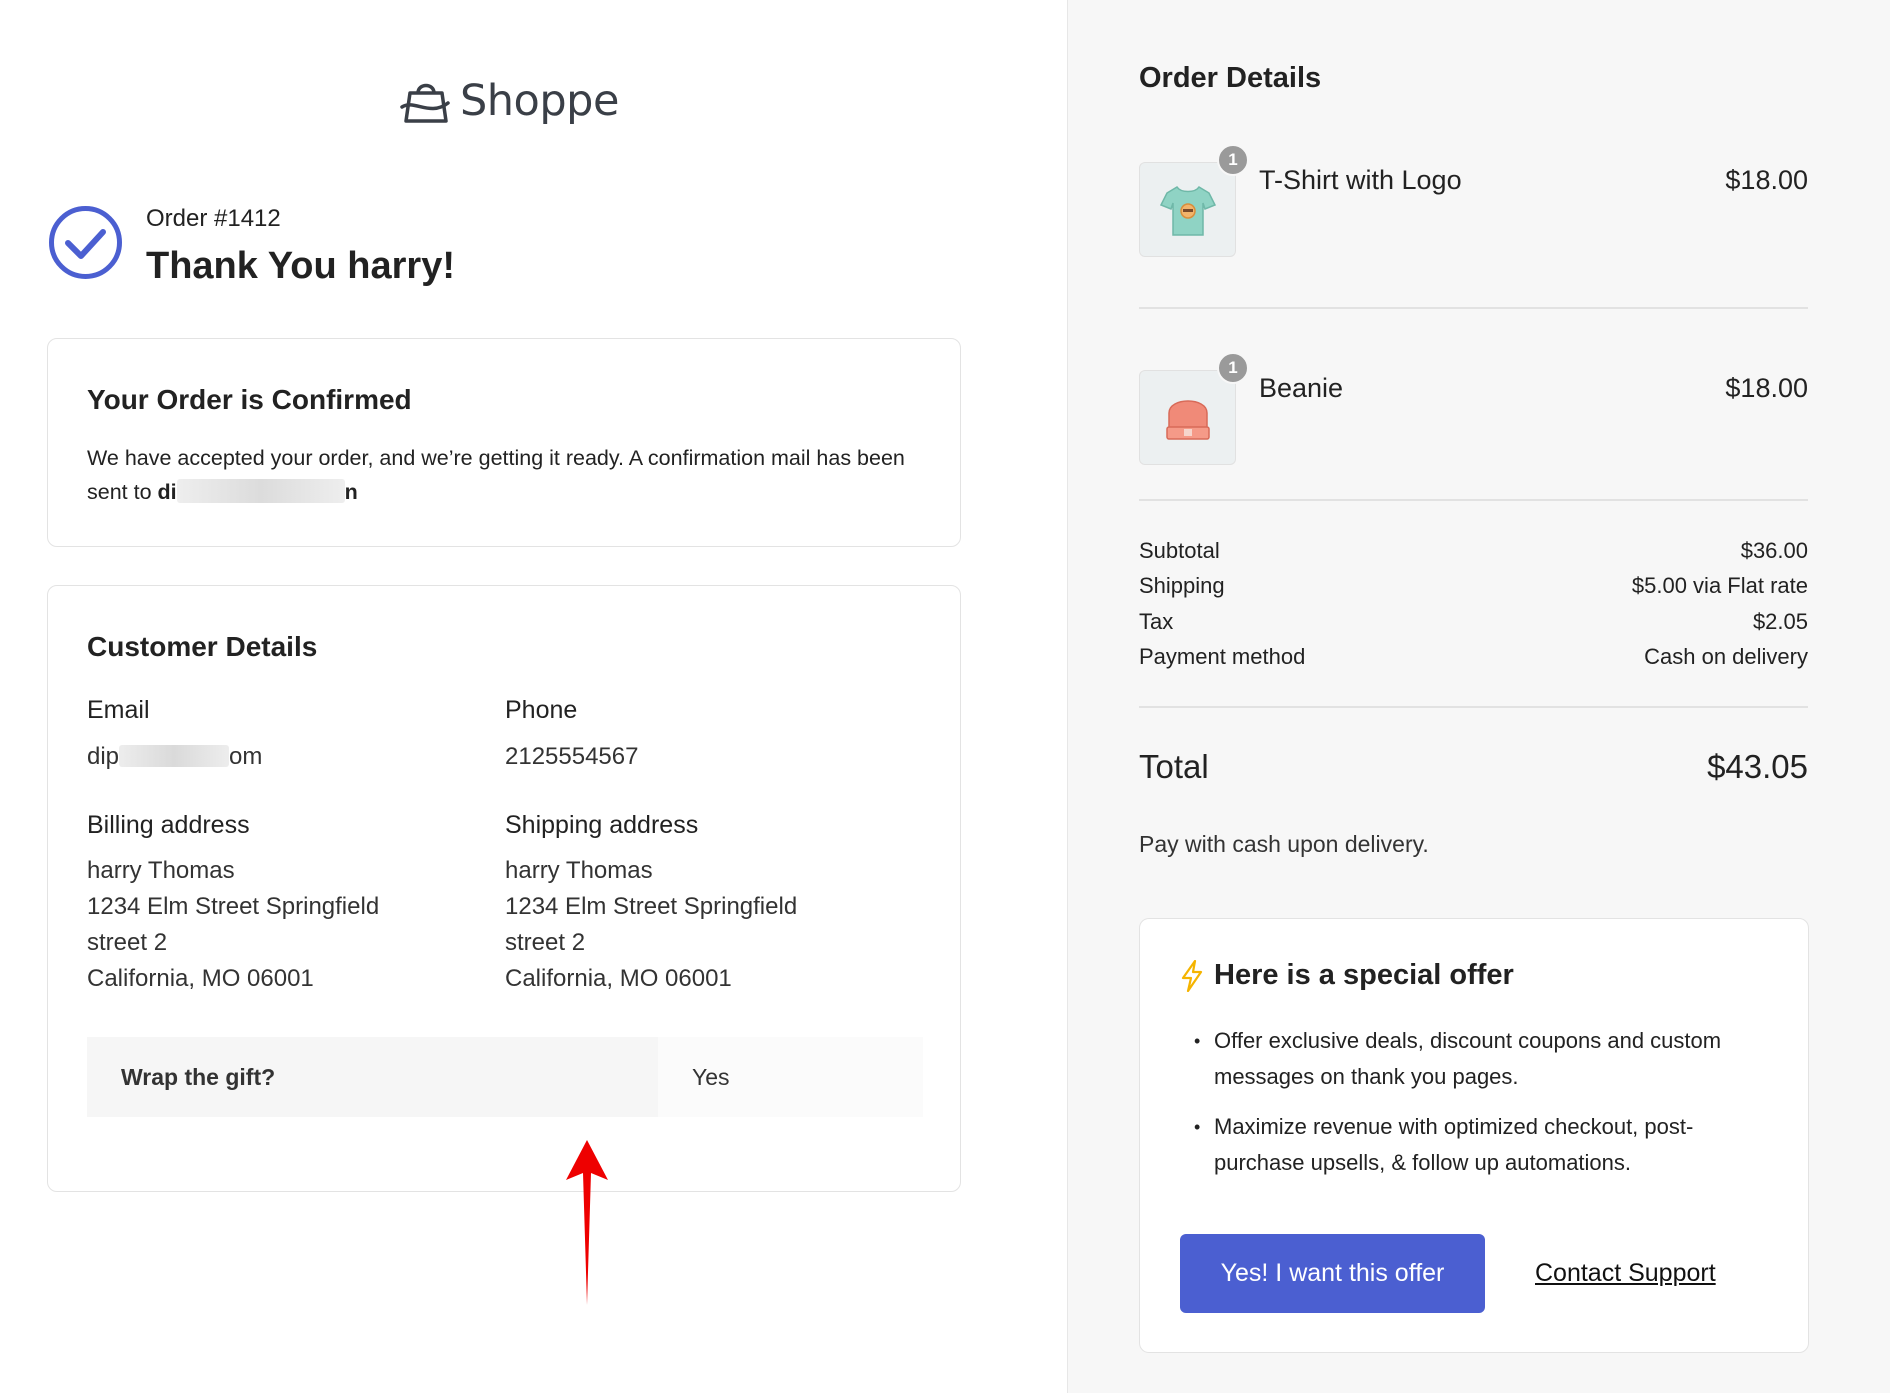 The image size is (1890, 1393). What do you see at coordinates (541, 710) in the screenshot?
I see `phone-label: Phone` at bounding box center [541, 710].